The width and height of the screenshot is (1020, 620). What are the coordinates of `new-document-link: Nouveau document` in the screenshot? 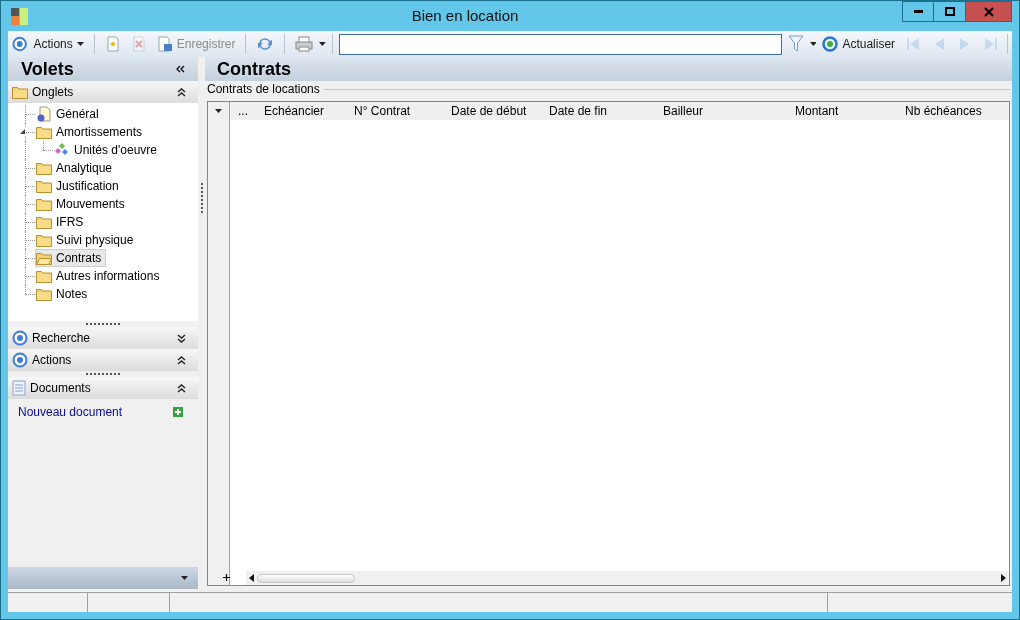 It's located at (95, 412).